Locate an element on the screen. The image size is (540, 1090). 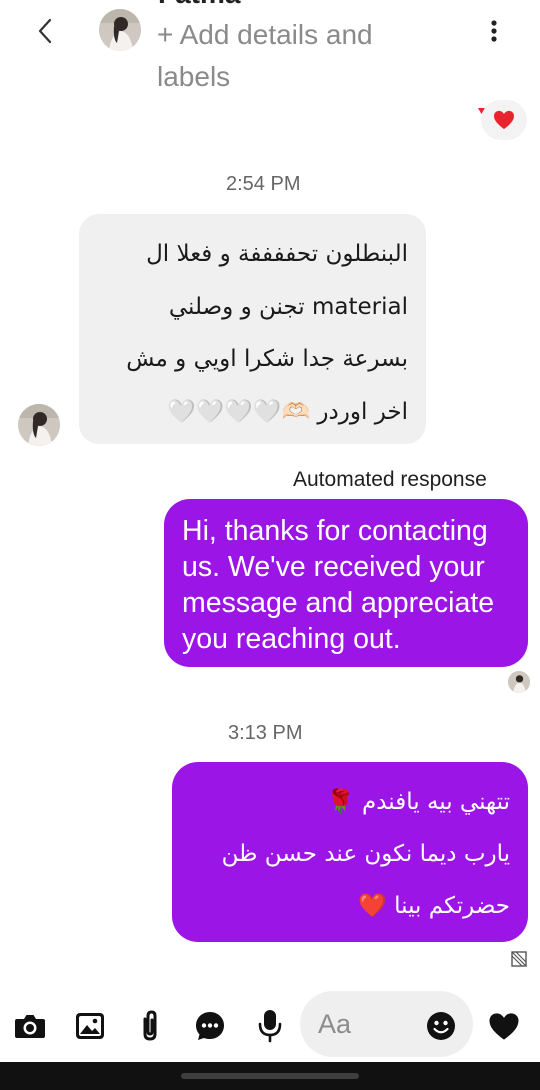
message-reaction is located at coordinates (504, 120).